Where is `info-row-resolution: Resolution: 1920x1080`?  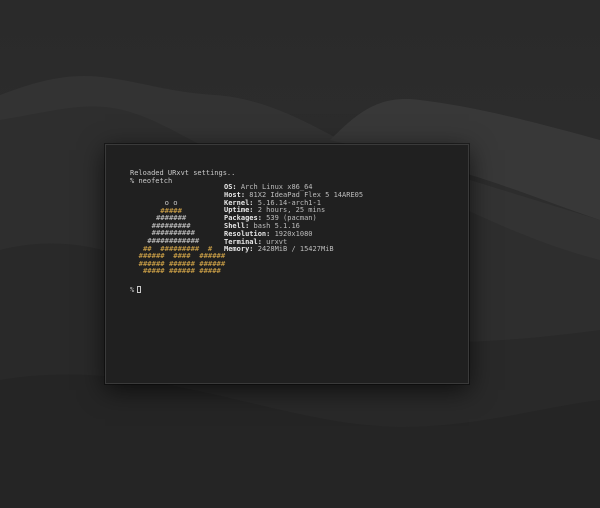
info-row-resolution: Resolution: 1920x1080 is located at coordinates (268, 233).